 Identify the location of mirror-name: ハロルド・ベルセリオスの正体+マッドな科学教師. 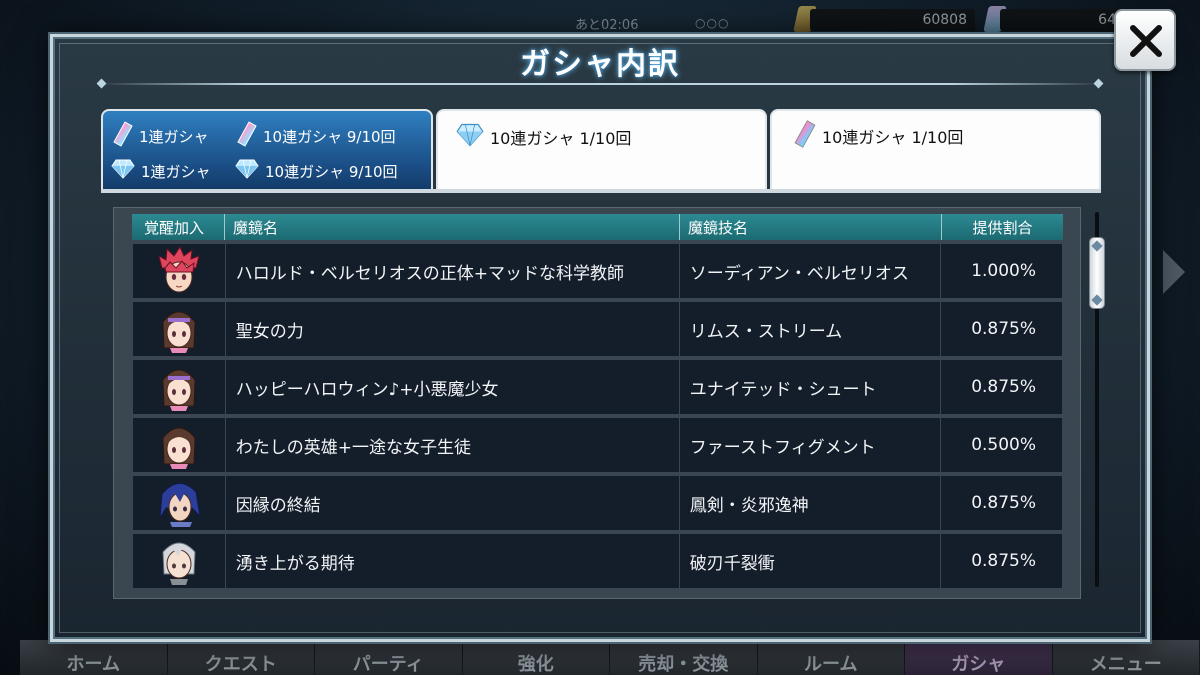
(453, 271).